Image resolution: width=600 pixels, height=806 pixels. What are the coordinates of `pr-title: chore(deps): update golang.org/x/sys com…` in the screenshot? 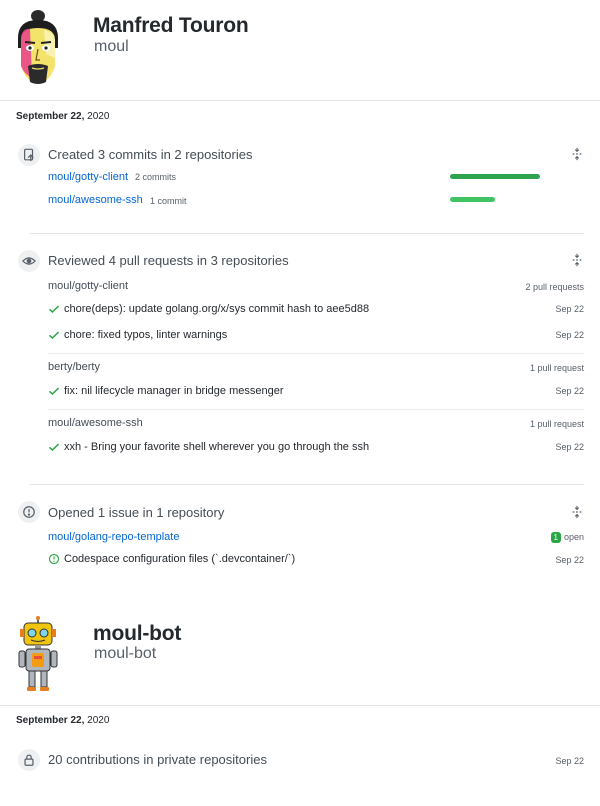 It's located at (216, 309).